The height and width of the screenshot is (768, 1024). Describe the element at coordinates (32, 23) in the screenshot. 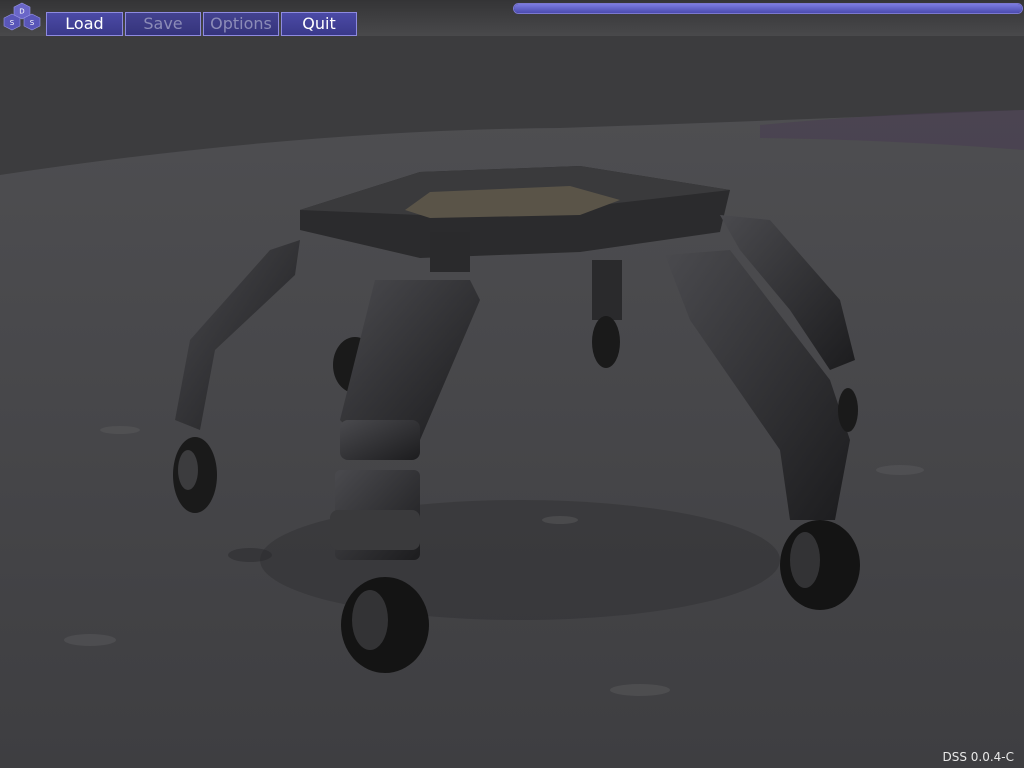

I see `logo-letter-s2: S` at that location.